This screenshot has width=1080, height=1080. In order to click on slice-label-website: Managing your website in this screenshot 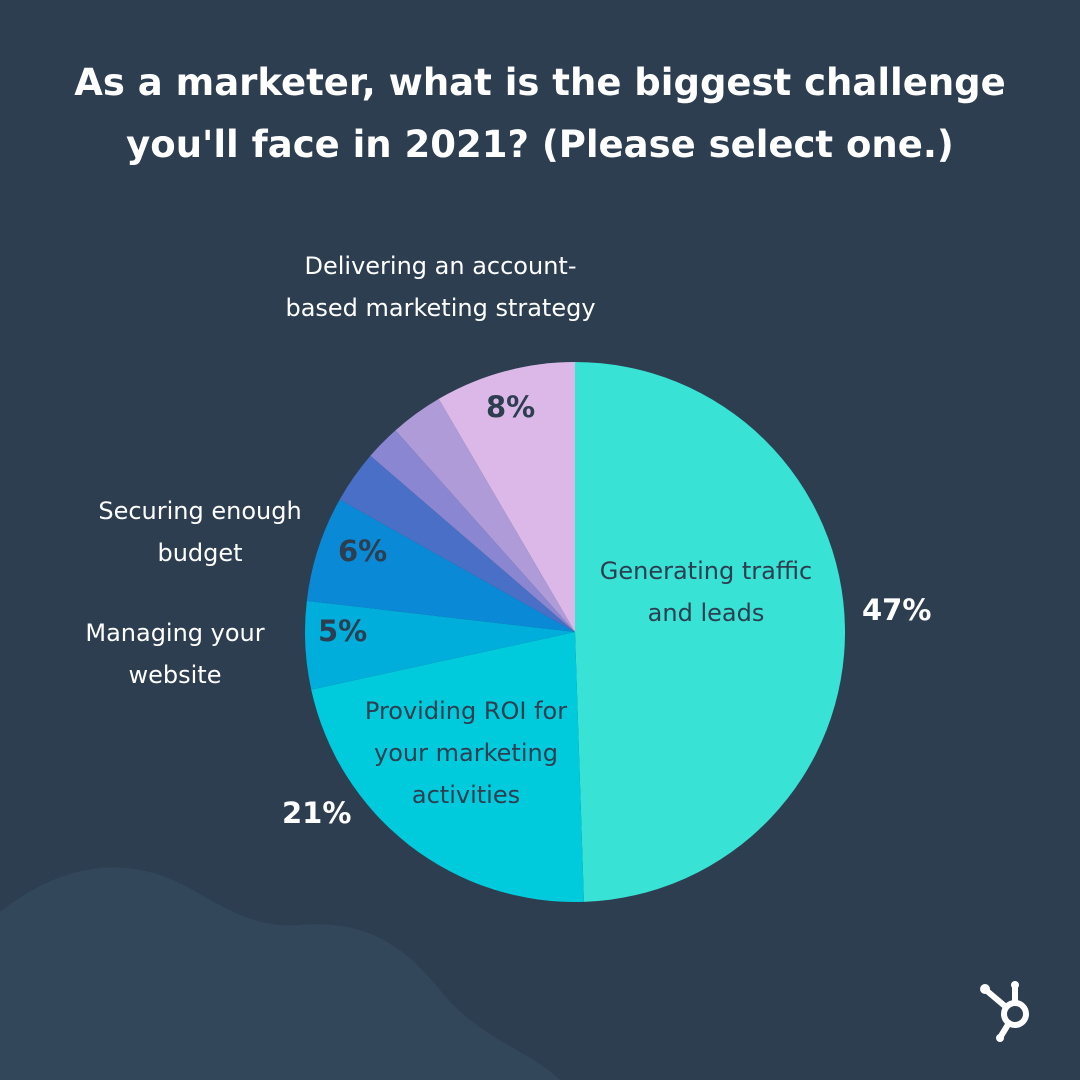, I will do `click(175, 654)`.